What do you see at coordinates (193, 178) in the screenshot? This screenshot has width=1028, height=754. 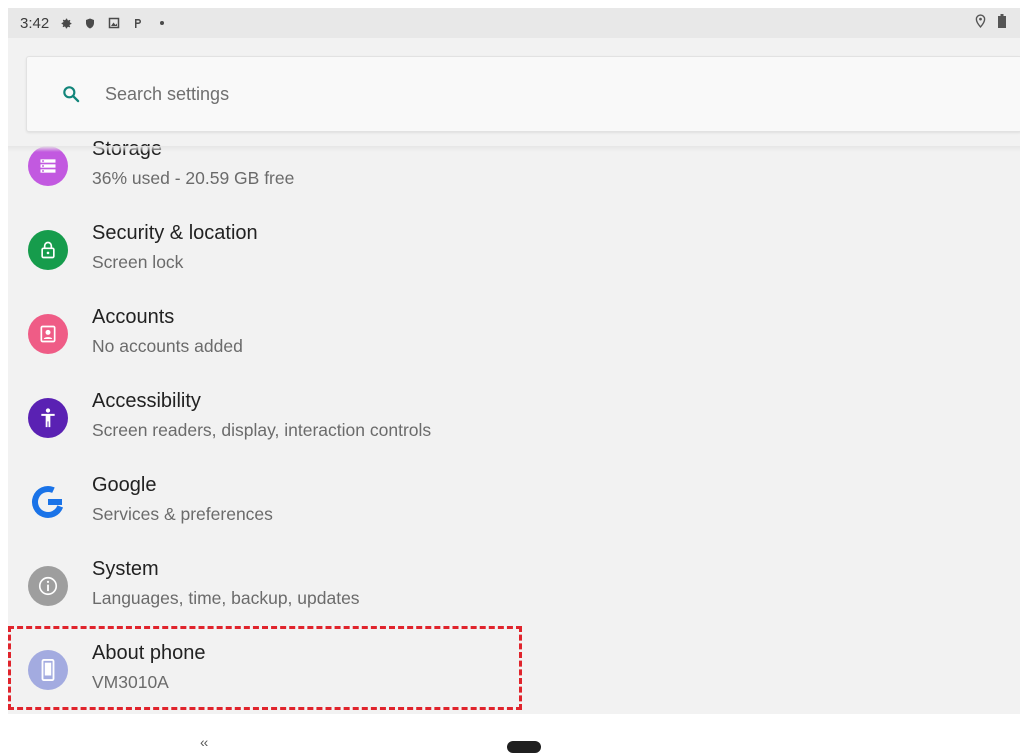 I see `item-subtitle: 36% used - 20.59 GB free` at bounding box center [193, 178].